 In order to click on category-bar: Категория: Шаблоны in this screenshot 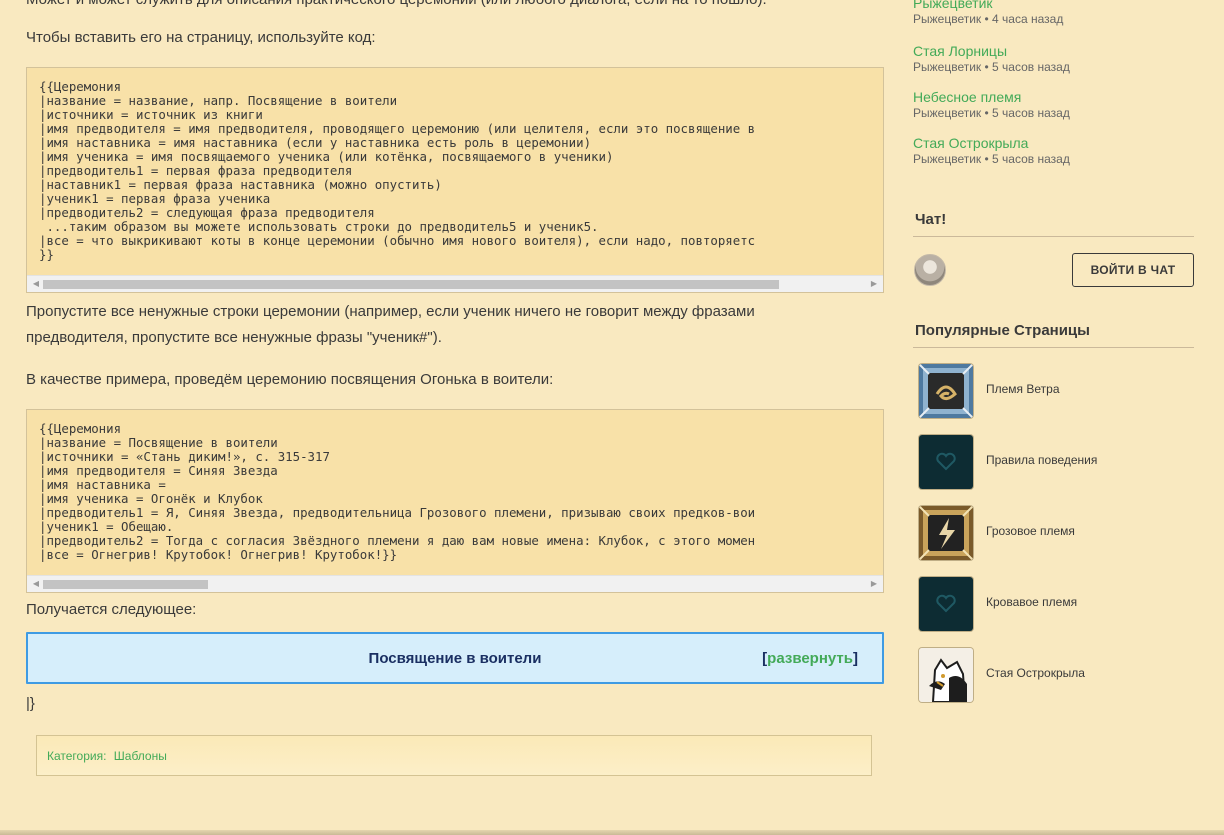, I will do `click(454, 755)`.